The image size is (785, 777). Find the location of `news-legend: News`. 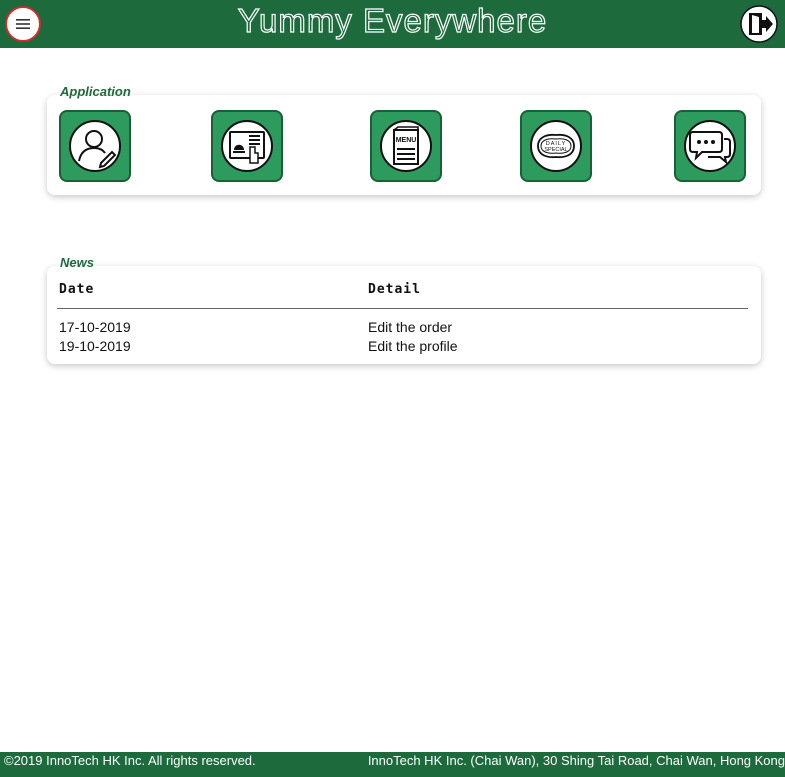

news-legend: News is located at coordinates (77, 262).